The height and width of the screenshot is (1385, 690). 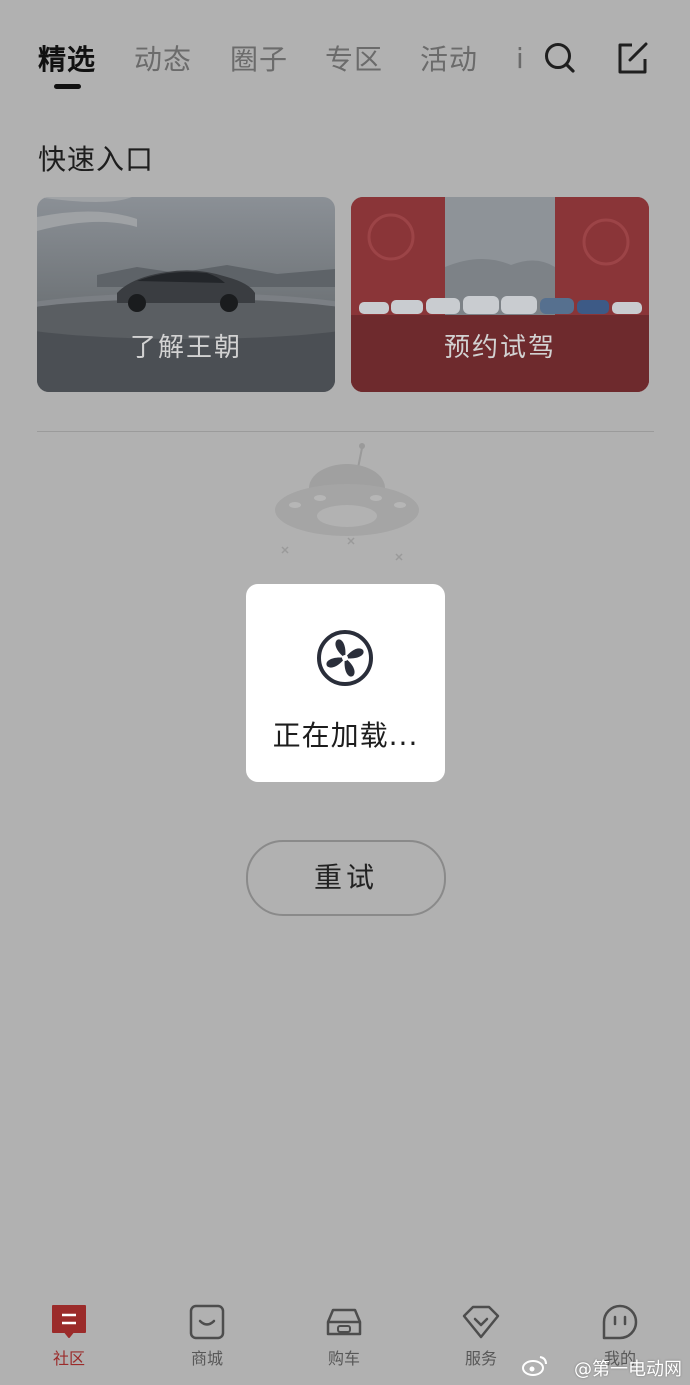 I want to click on community-icon, so click(x=69, y=1321).